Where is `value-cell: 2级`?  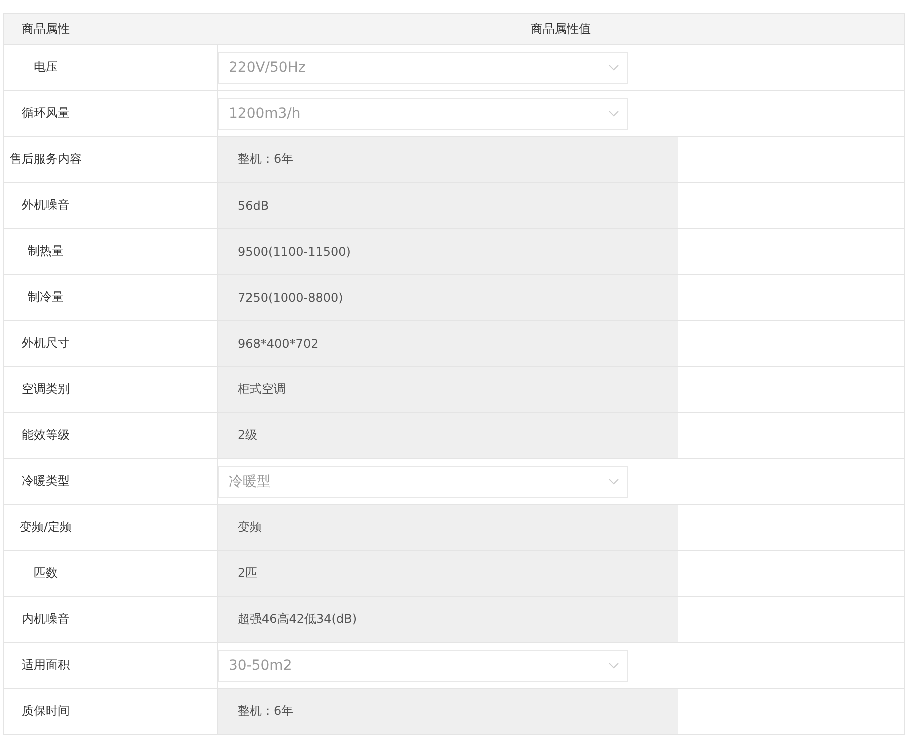
value-cell: 2级 is located at coordinates (448, 435).